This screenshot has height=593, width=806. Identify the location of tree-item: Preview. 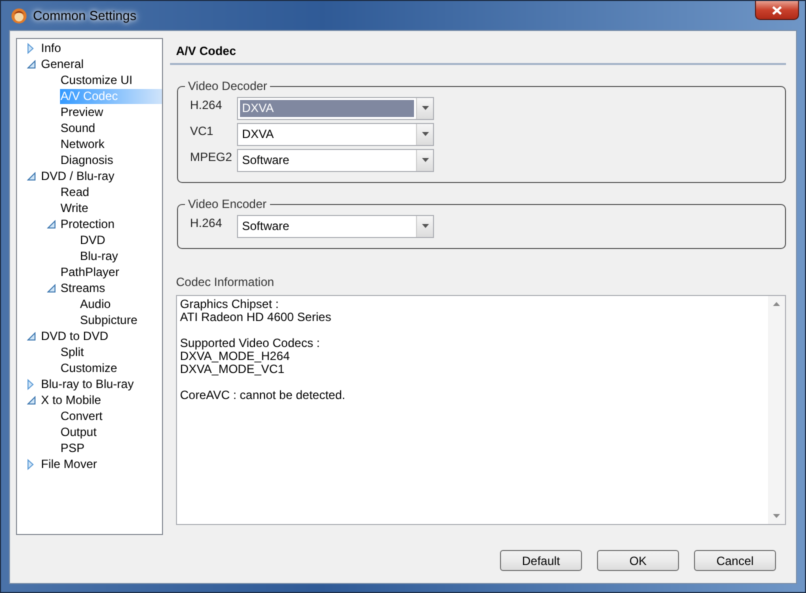
(111, 112).